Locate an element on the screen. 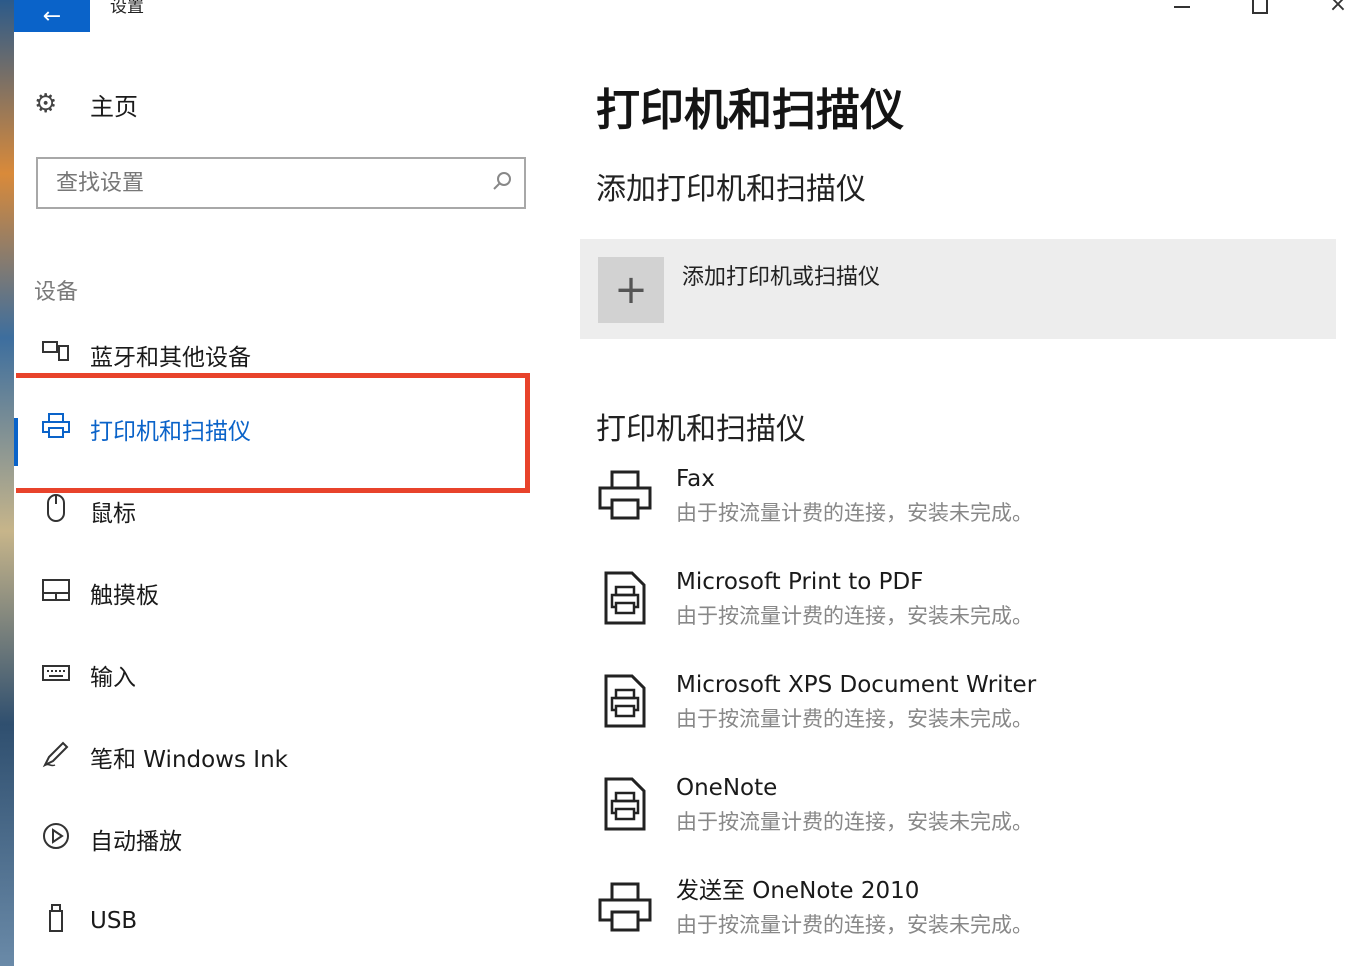 Image resolution: width=1358 pixels, height=977 pixels. sidebar-item-label: 触摸板 is located at coordinates (124, 596).